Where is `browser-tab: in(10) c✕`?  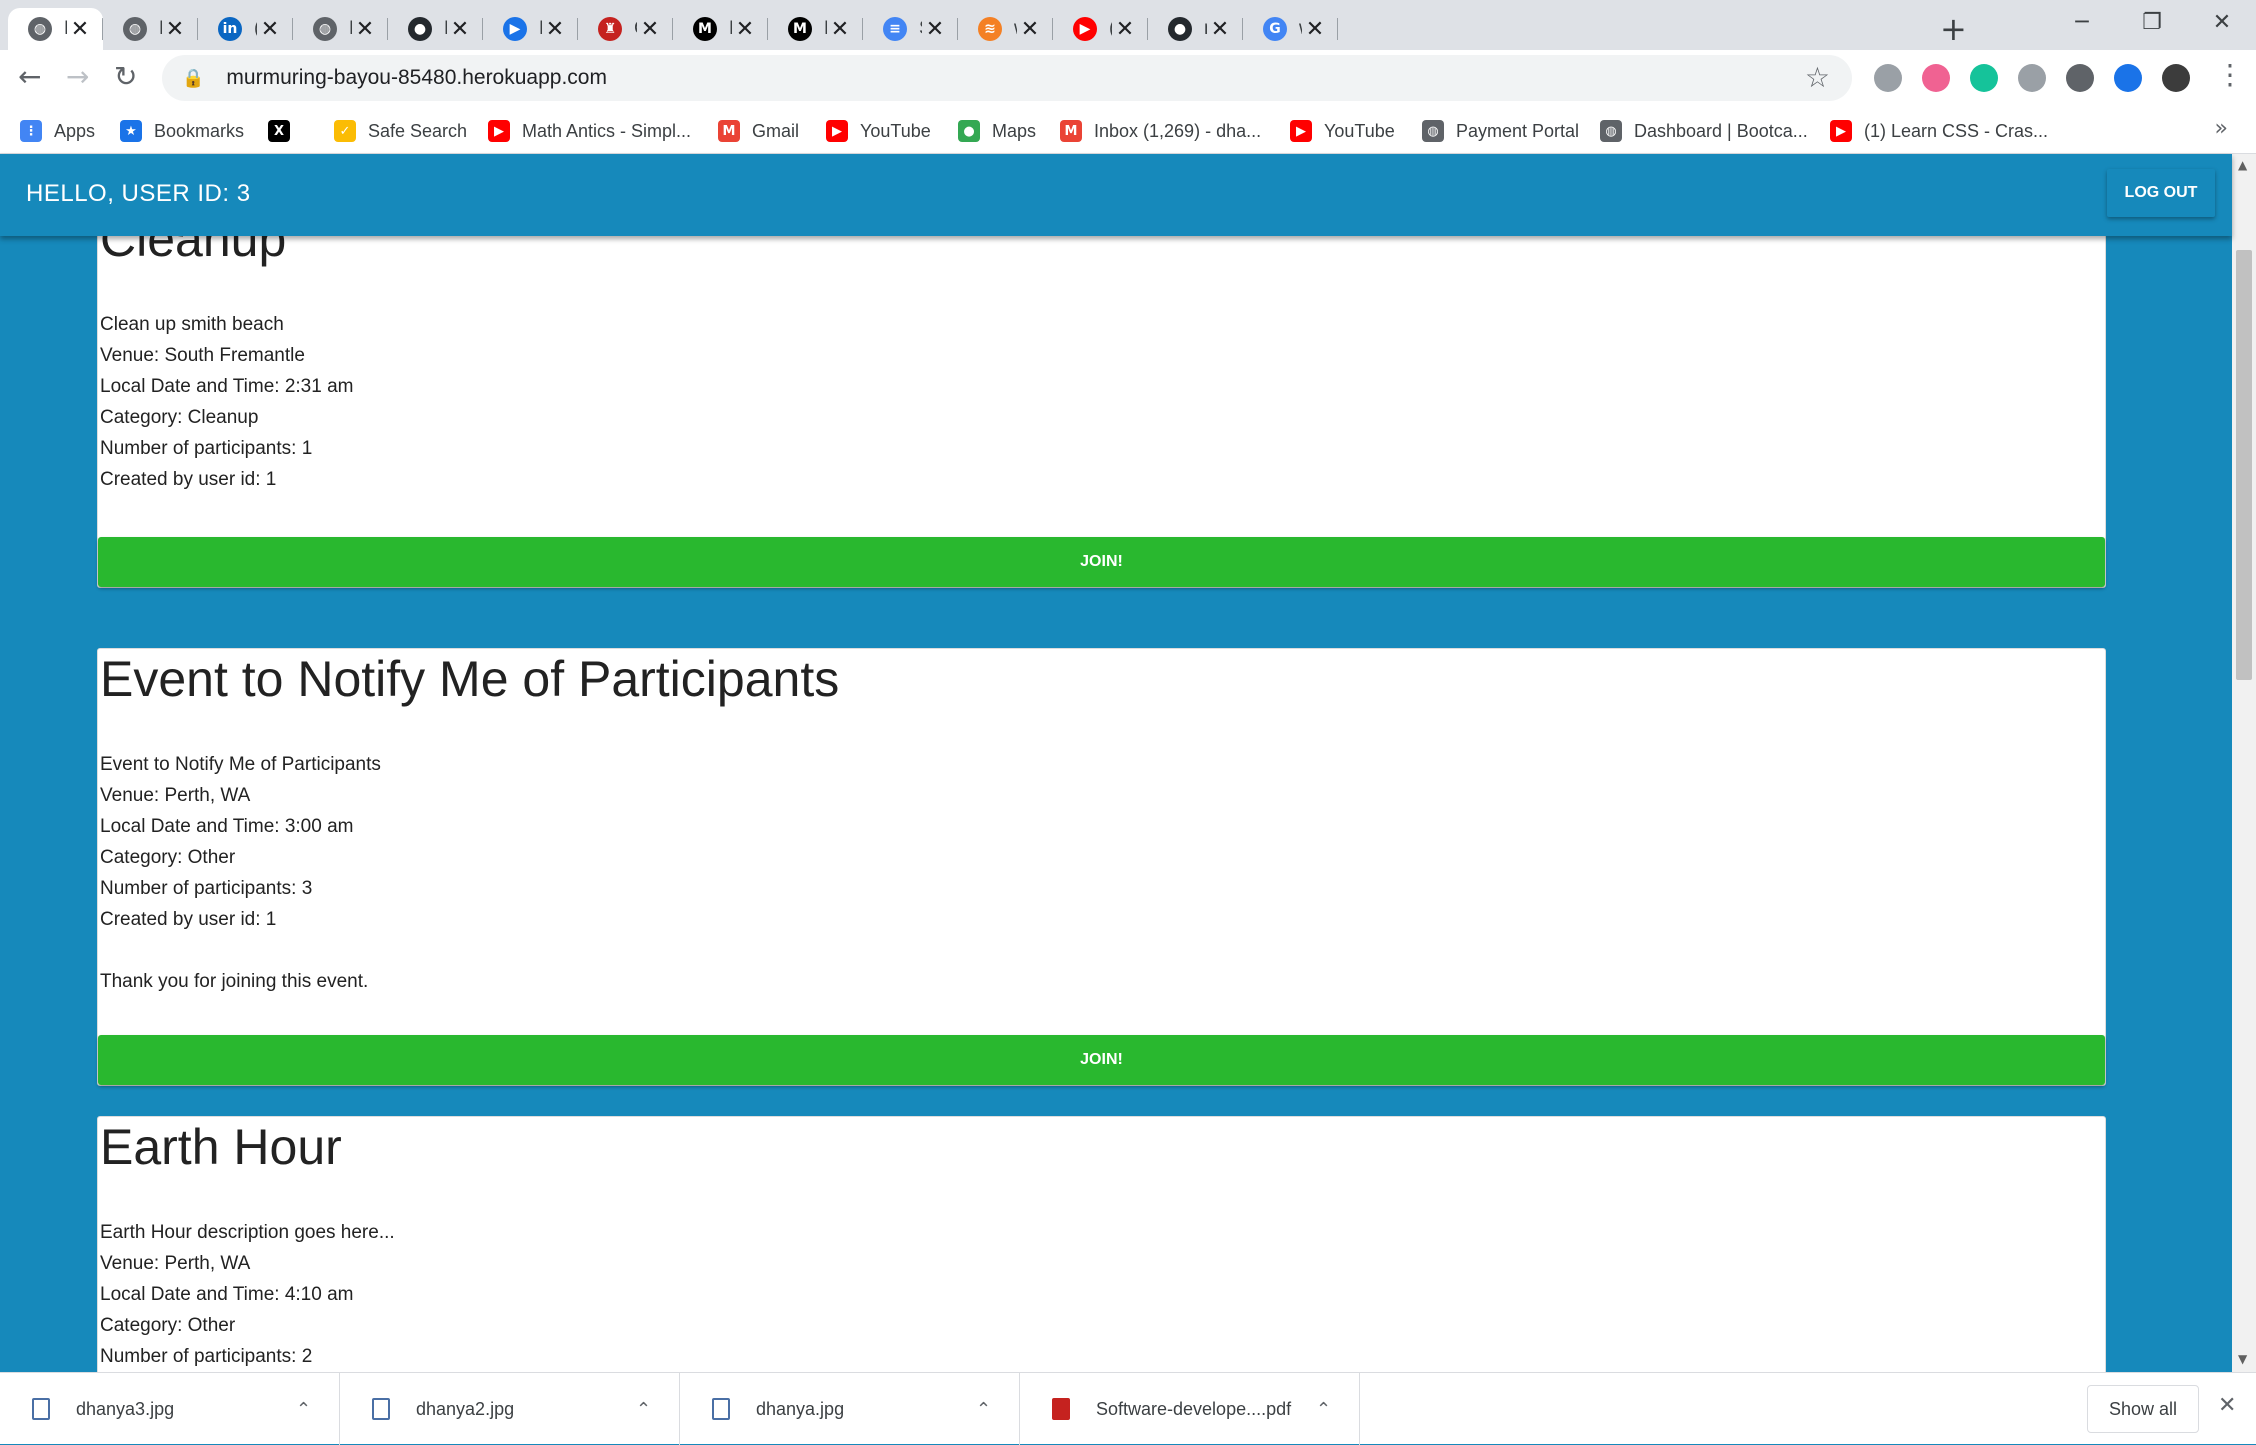
browser-tab: in(10) c✕ is located at coordinates (245, 29).